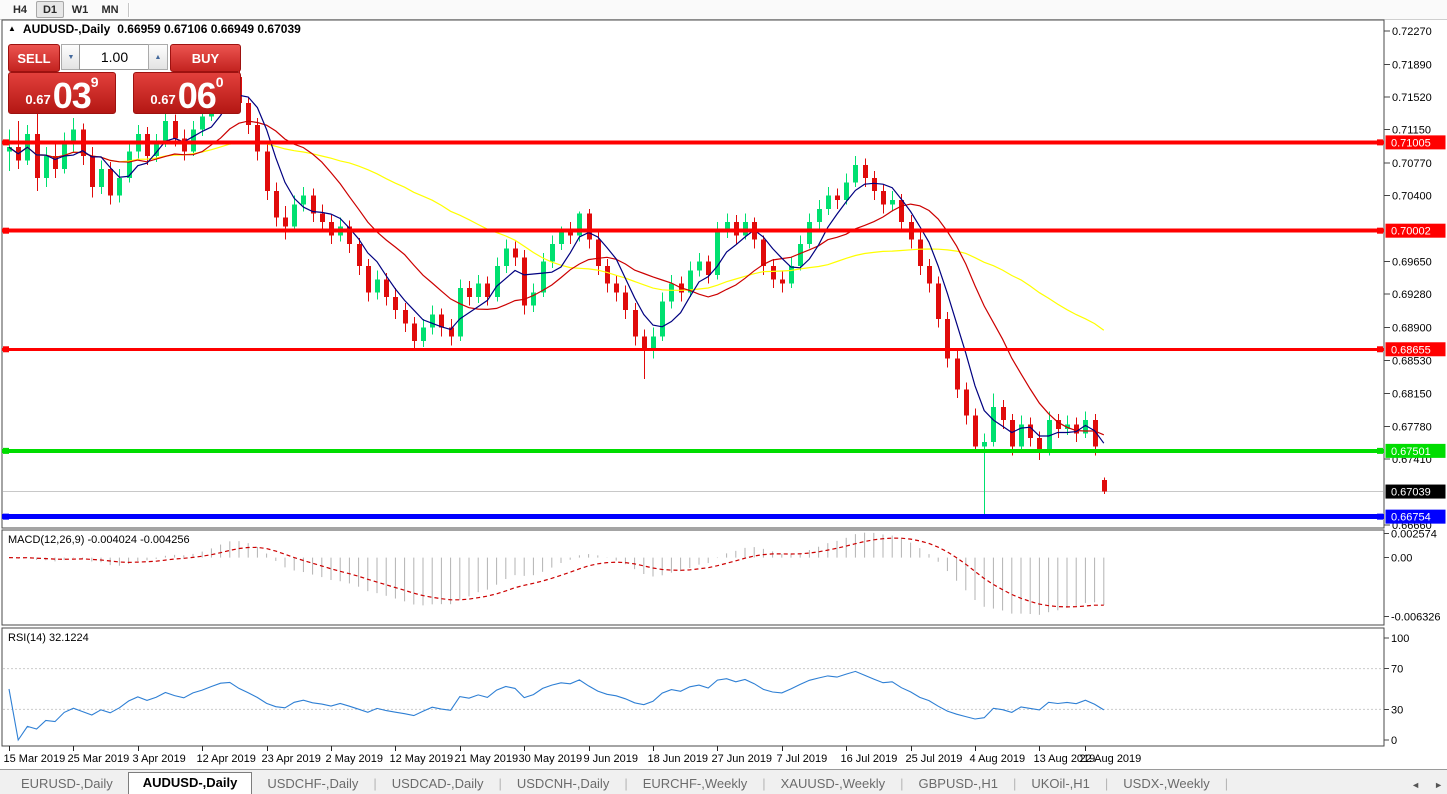 The image size is (1447, 794). What do you see at coordinates (1411, 232) in the screenshot?
I see `price-axis-badge-label: 0.70002` at bounding box center [1411, 232].